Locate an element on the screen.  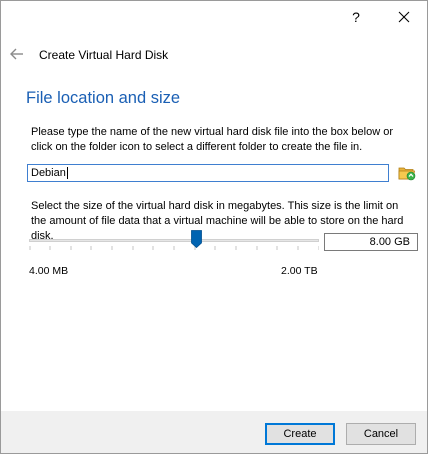
slider-track is located at coordinates (174, 240).